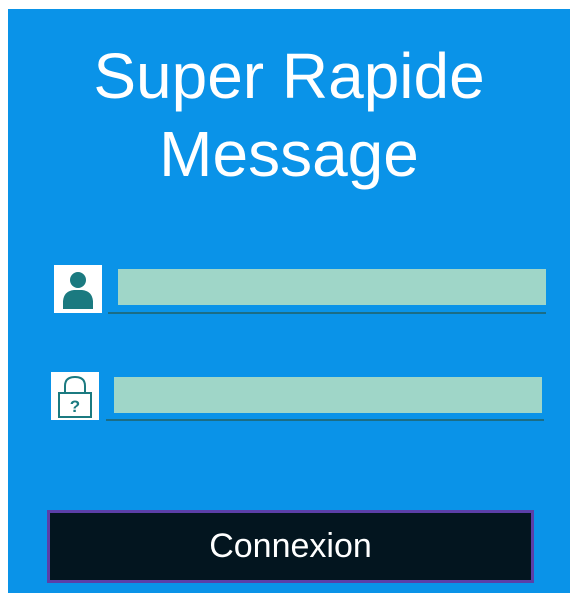 The width and height of the screenshot is (578, 601). What do you see at coordinates (327, 313) in the screenshot?
I see `username-underline` at bounding box center [327, 313].